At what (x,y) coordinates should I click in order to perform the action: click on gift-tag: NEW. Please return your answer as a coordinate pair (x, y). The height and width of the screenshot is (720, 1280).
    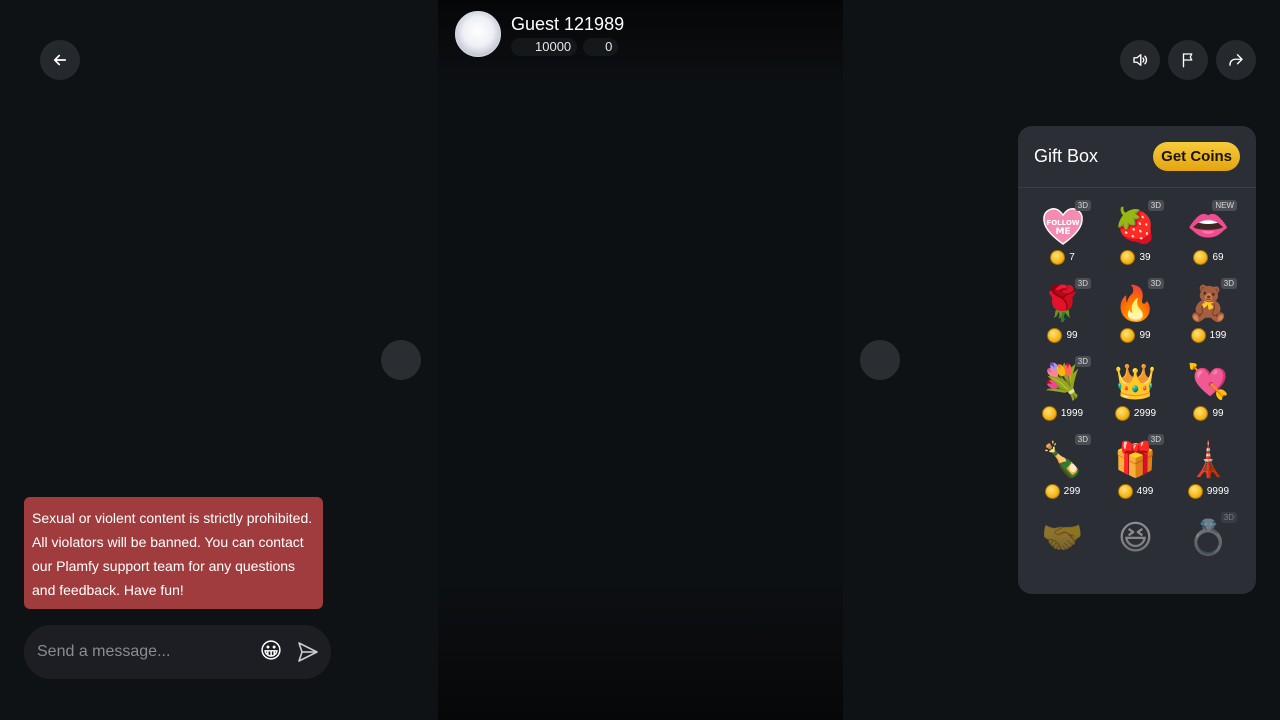
    Looking at the image, I should click on (1224, 205).